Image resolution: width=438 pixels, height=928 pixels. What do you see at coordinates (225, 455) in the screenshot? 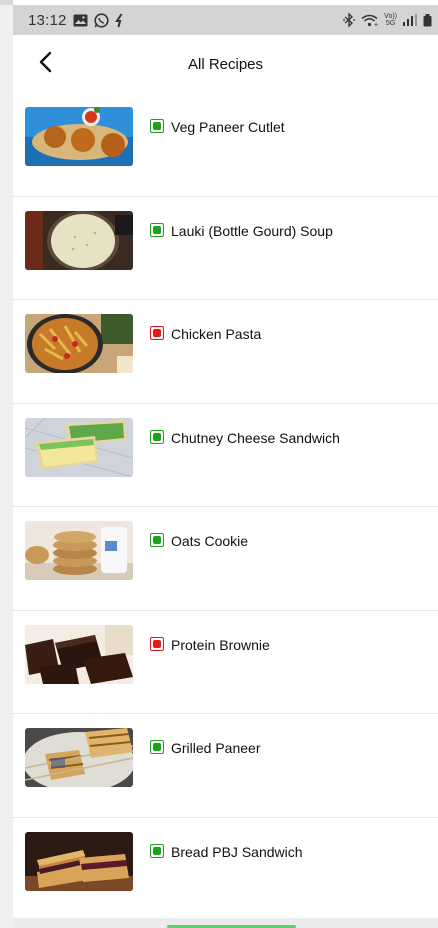
I see `recipe-row-chutney-cheese-sandwich: Chutney Cheese Sandwich` at bounding box center [225, 455].